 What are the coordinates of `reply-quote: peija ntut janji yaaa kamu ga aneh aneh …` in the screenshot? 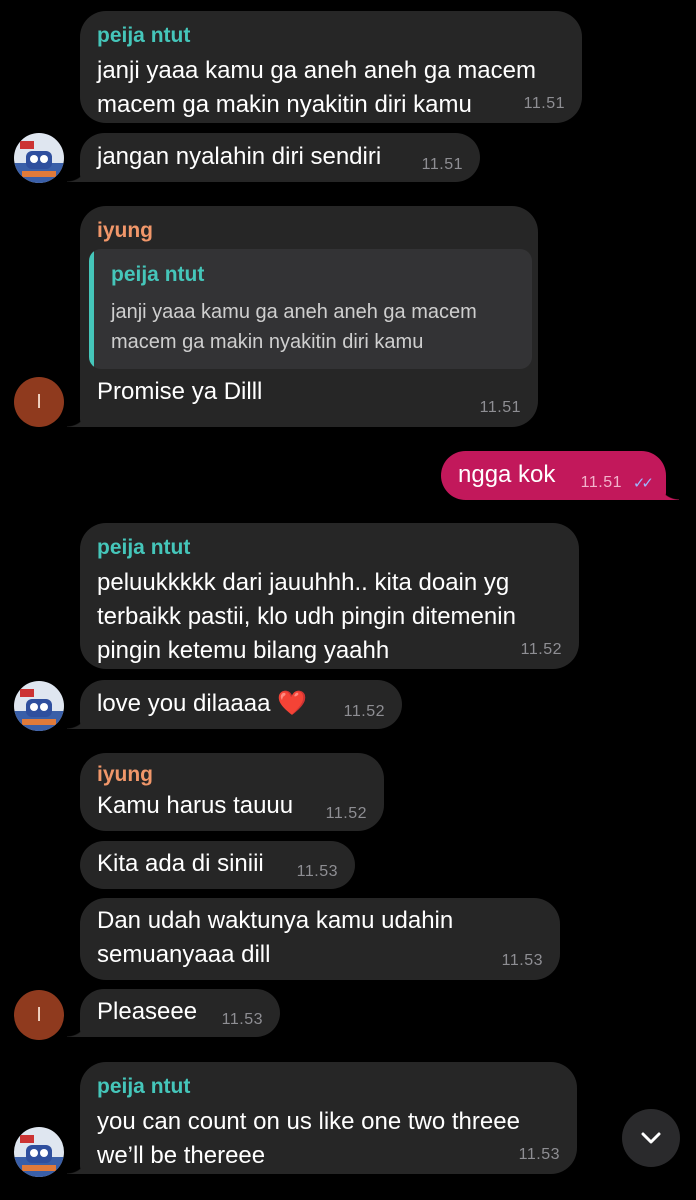 It's located at (310, 309).